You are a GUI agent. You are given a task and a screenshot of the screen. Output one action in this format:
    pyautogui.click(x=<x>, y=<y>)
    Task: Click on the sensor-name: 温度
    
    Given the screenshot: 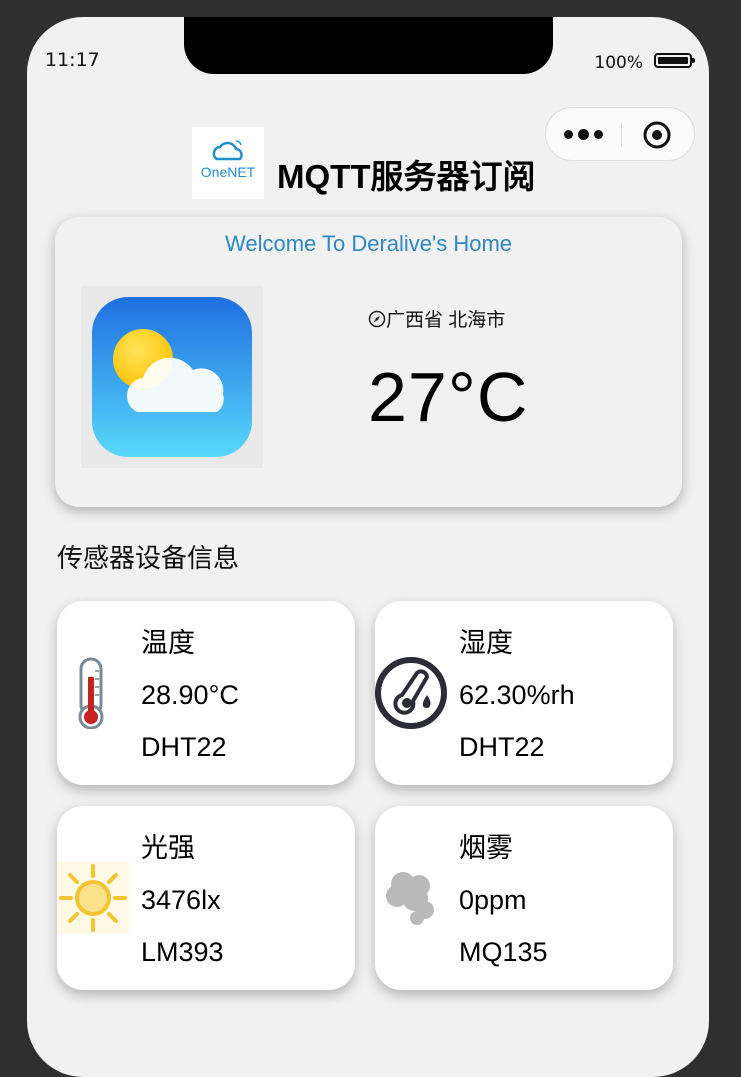 What is the action you would take?
    pyautogui.click(x=168, y=643)
    